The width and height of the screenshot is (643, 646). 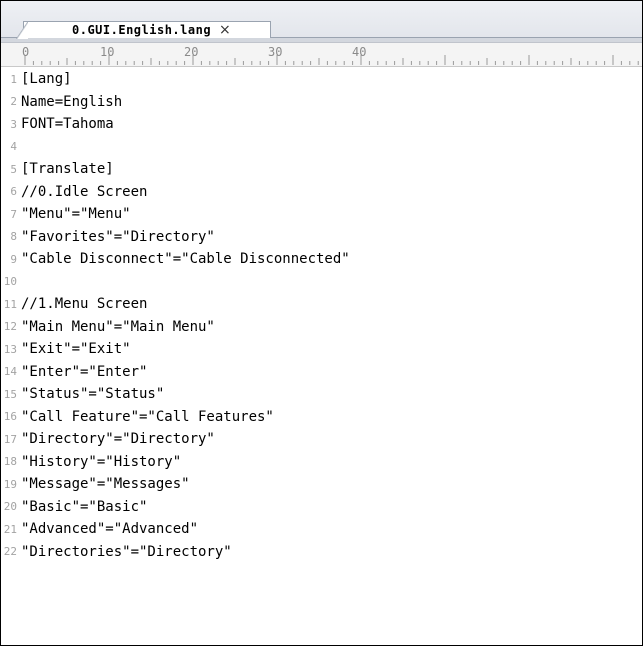 I want to click on line-number: 14, so click(x=10, y=372).